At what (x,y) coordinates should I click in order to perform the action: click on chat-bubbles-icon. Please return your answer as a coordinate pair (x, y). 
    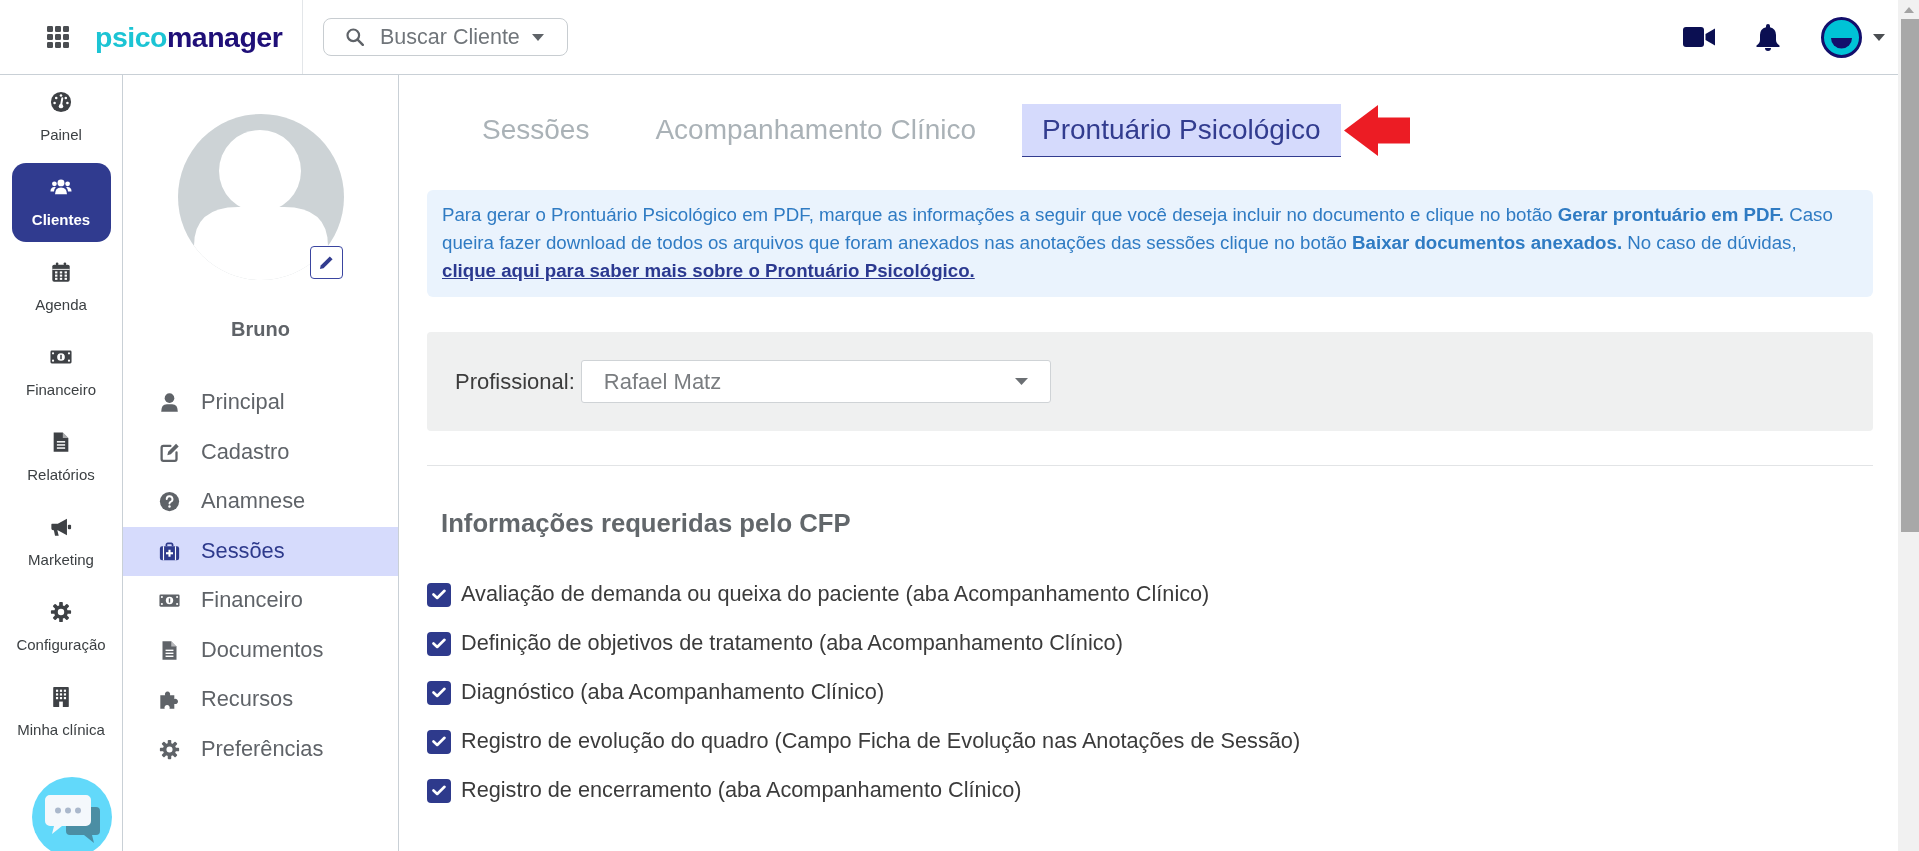
    Looking at the image, I should click on (72, 814).